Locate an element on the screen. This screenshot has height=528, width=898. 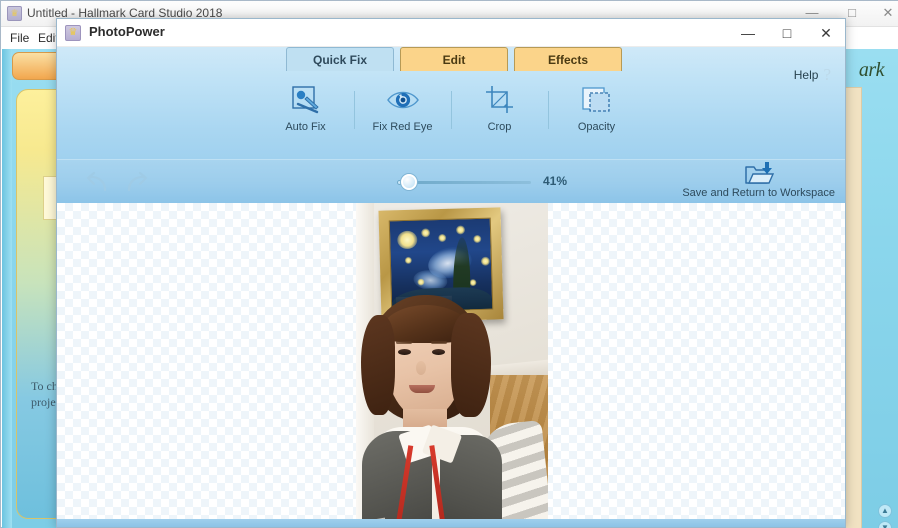
background-left-rail is located at coordinates (7, 288).